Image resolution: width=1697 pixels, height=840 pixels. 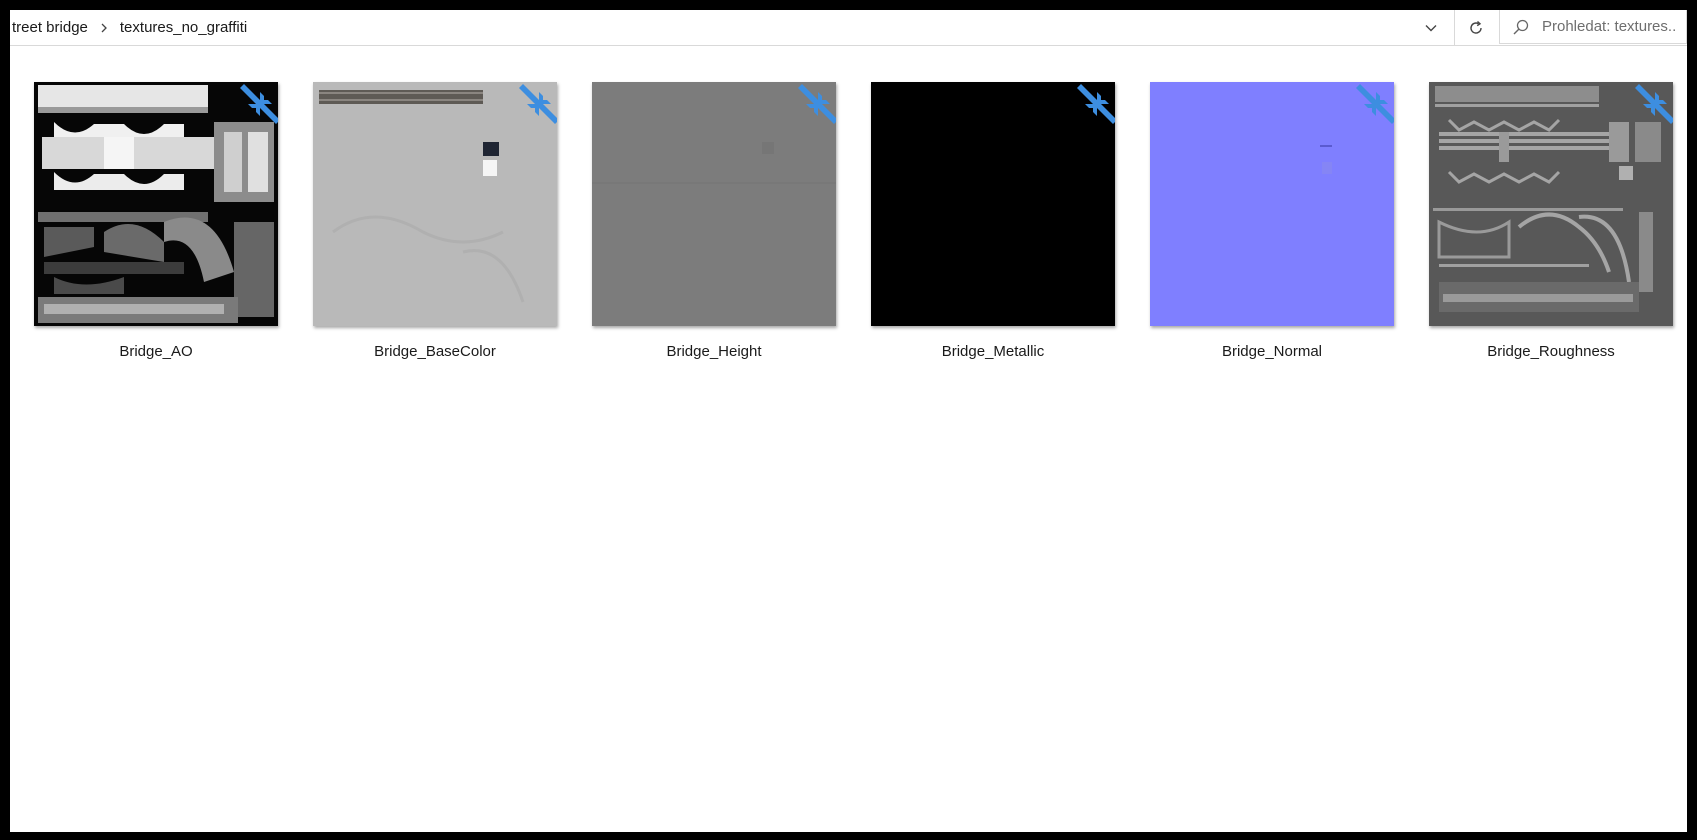 What do you see at coordinates (156, 351) in the screenshot?
I see `file-name: Bridge_AO` at bounding box center [156, 351].